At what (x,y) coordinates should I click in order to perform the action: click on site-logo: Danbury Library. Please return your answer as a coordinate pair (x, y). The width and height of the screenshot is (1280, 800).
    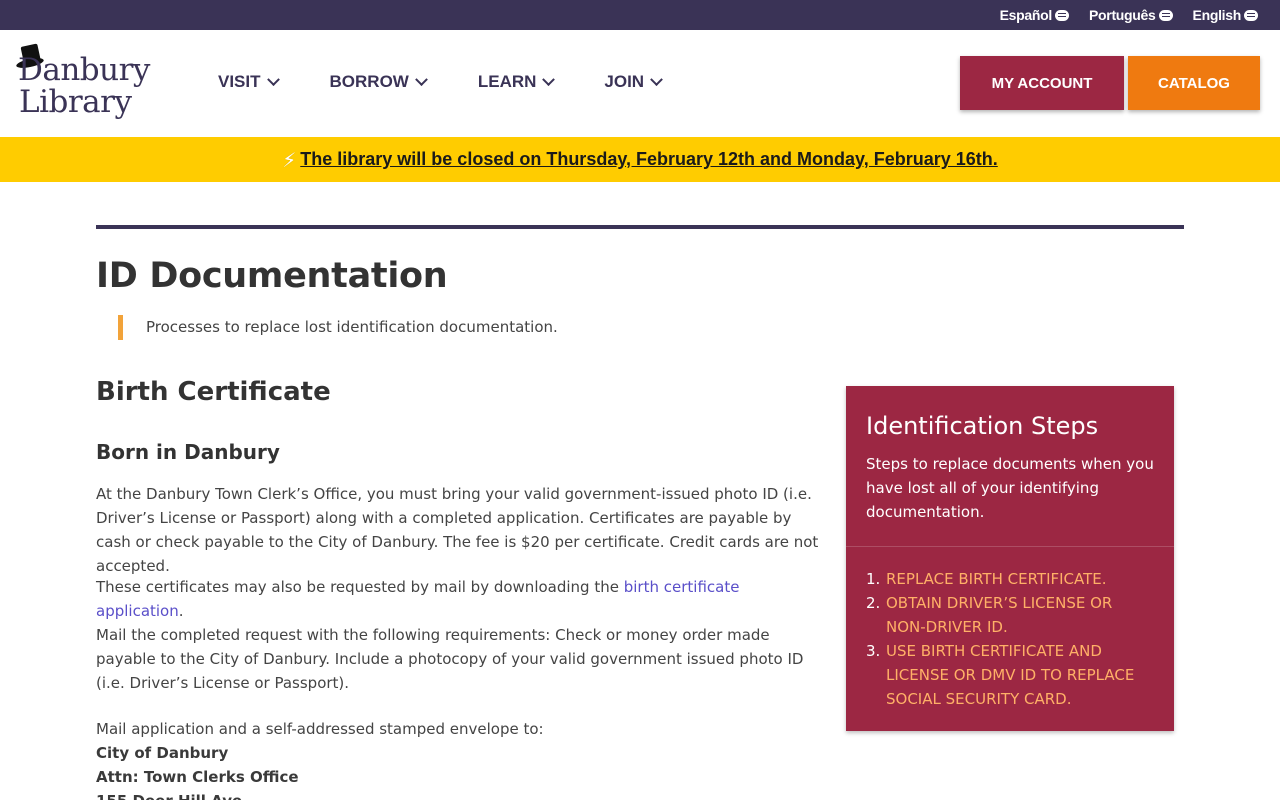
    Looking at the image, I should click on (91, 87).